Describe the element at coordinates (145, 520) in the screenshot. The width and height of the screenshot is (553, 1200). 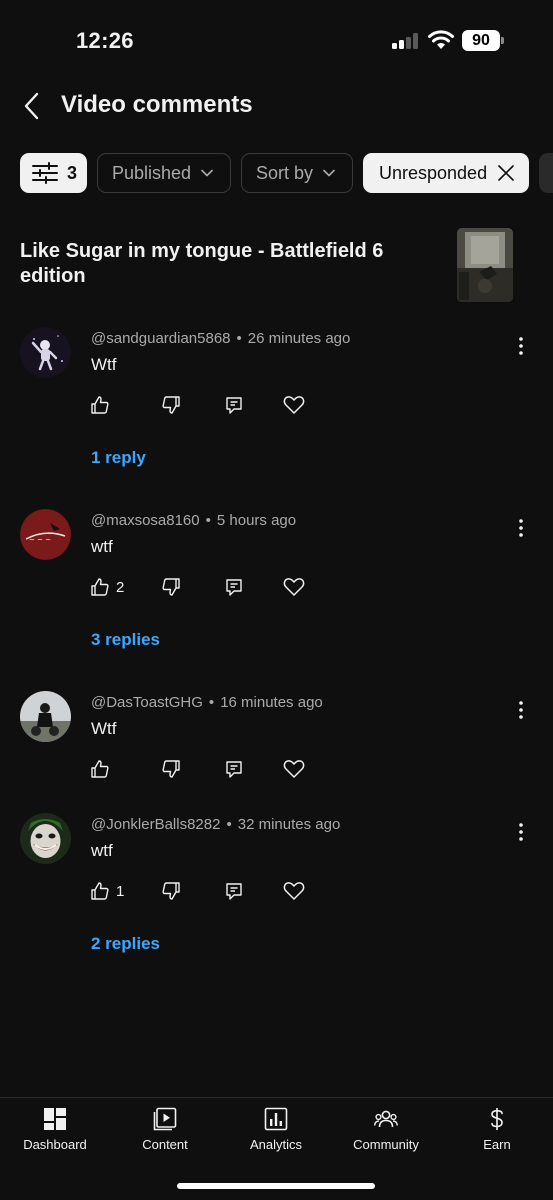
I see `comment-author: @maxsosa8160` at that location.